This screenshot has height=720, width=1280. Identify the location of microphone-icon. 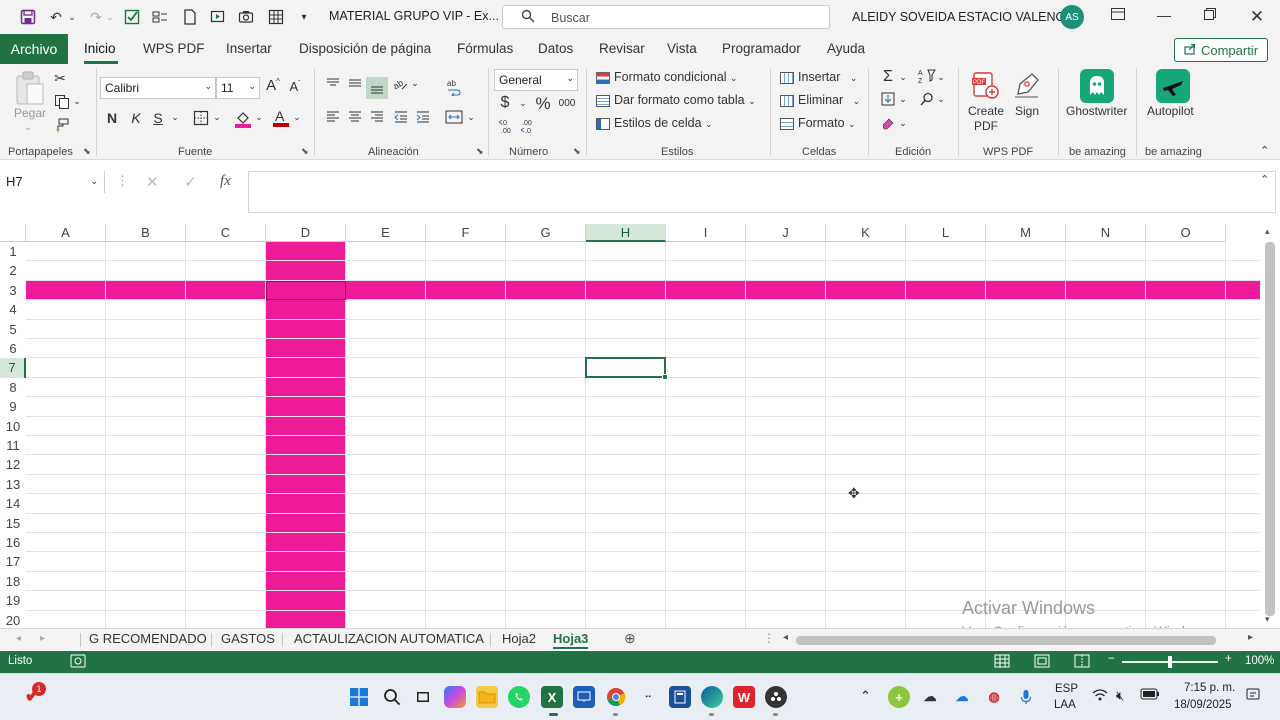
(1026, 697).